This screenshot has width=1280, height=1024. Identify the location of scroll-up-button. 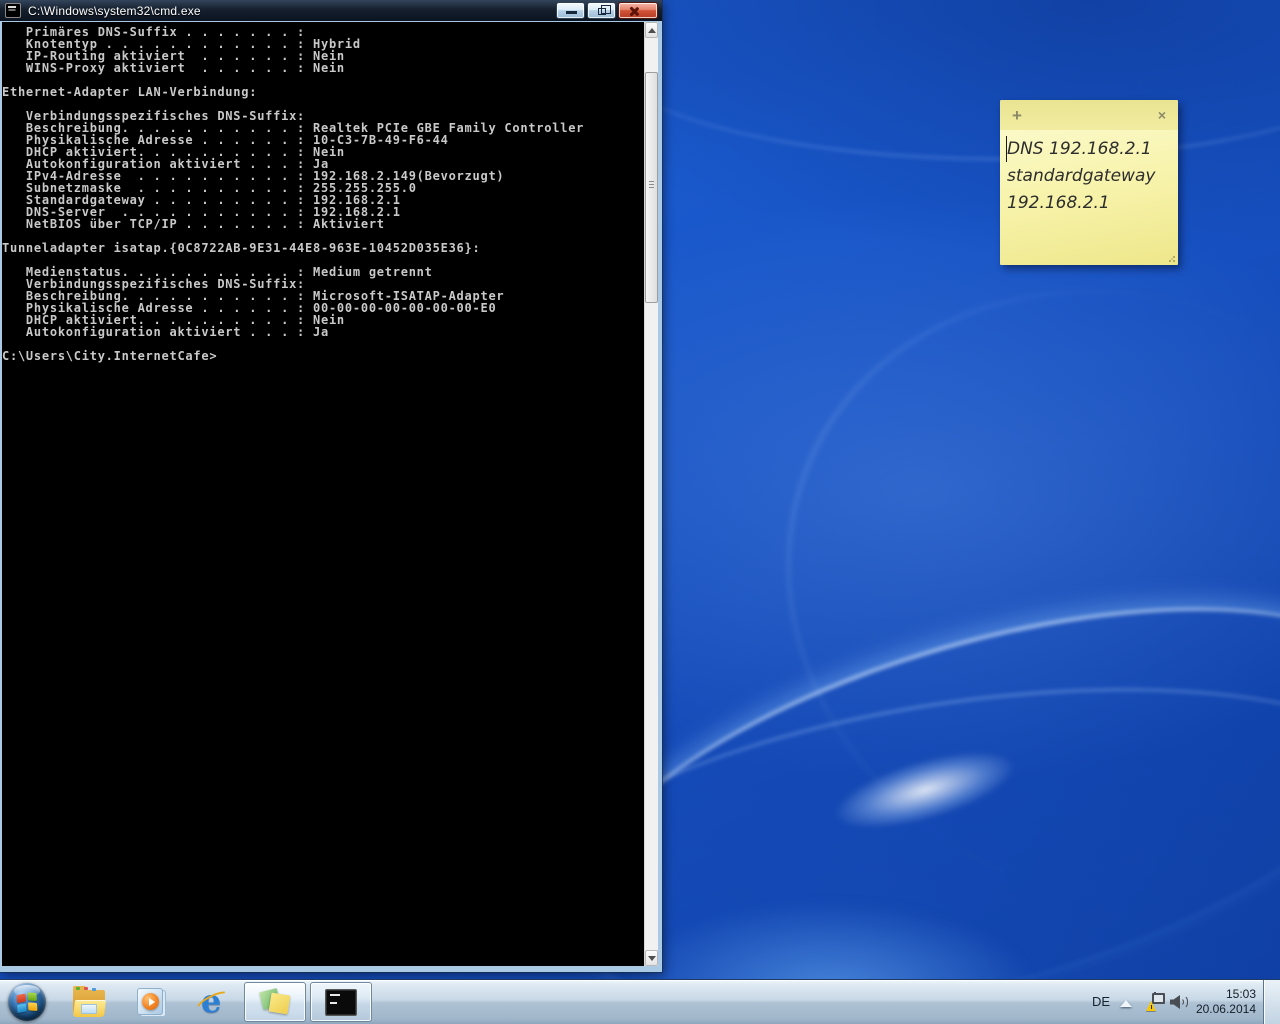
(651, 30).